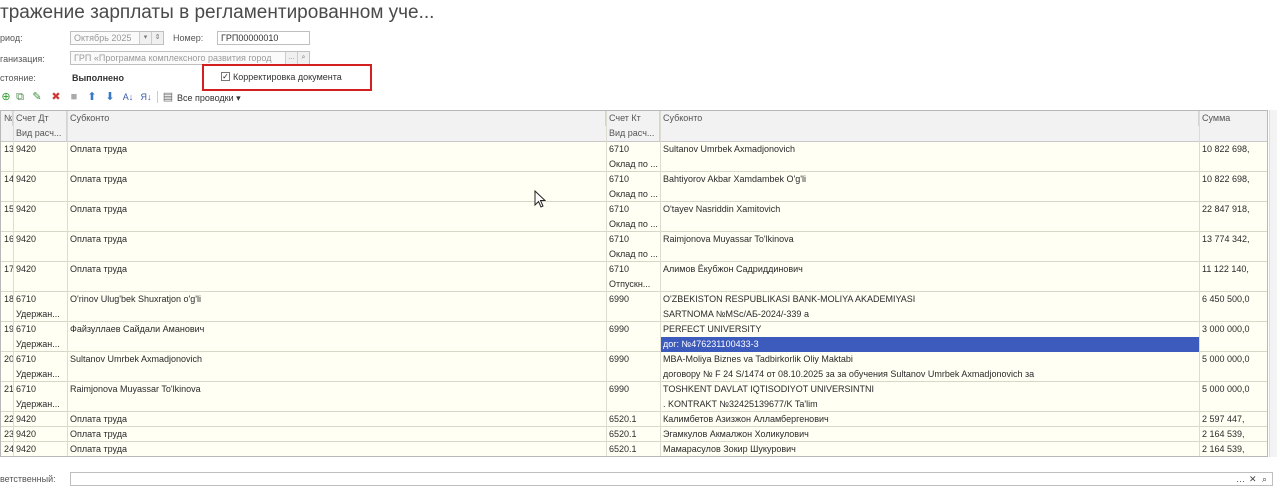 The width and height of the screenshot is (1277, 486). Describe the element at coordinates (336, 389) in the screenshot. I see `cell-subkonto-dt: Raimjonova Muyassar To'lkinova` at that location.